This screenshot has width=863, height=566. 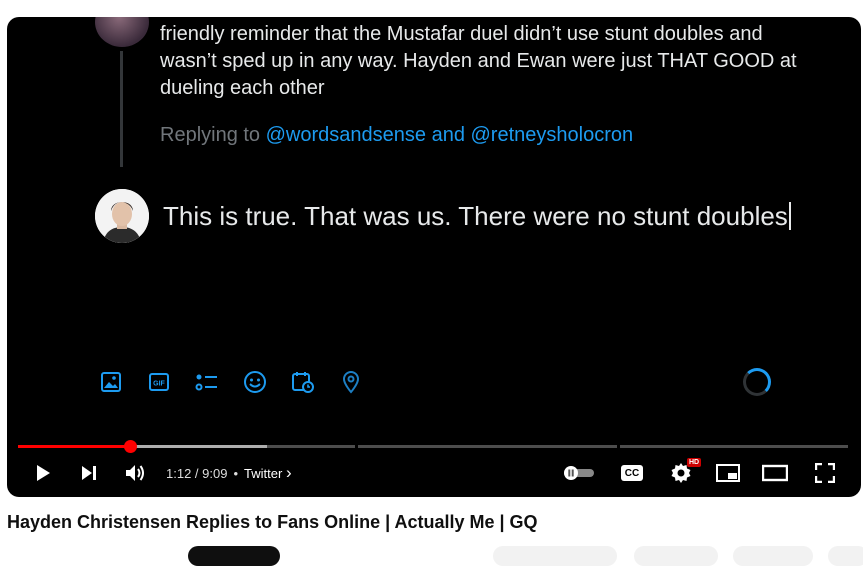 I want to click on time-display: 1:12 / 9:09 • Twitter ›, so click(x=229, y=473).